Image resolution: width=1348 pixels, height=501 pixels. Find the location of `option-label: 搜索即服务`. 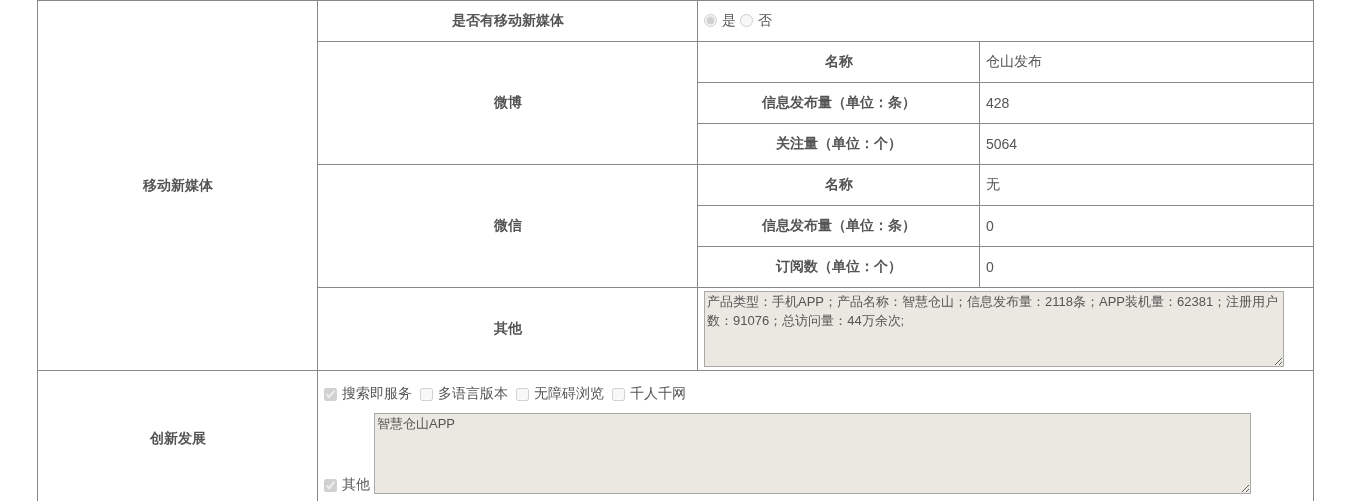

option-label: 搜索即服务 is located at coordinates (377, 394).